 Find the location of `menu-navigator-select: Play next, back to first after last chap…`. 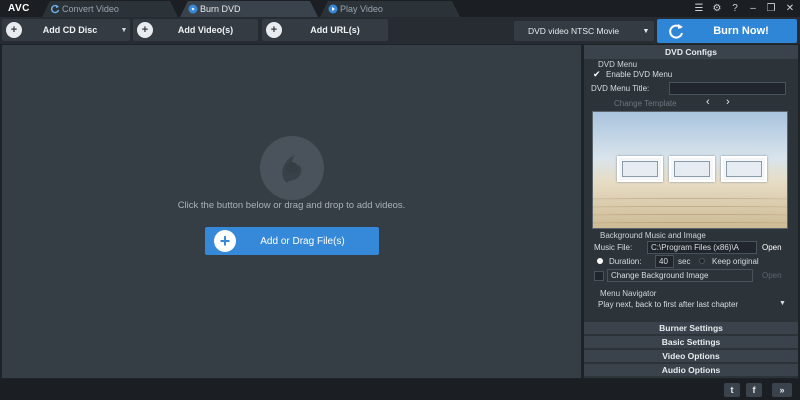

menu-navigator-select: Play next, back to first after last chap… is located at coordinates (668, 304).